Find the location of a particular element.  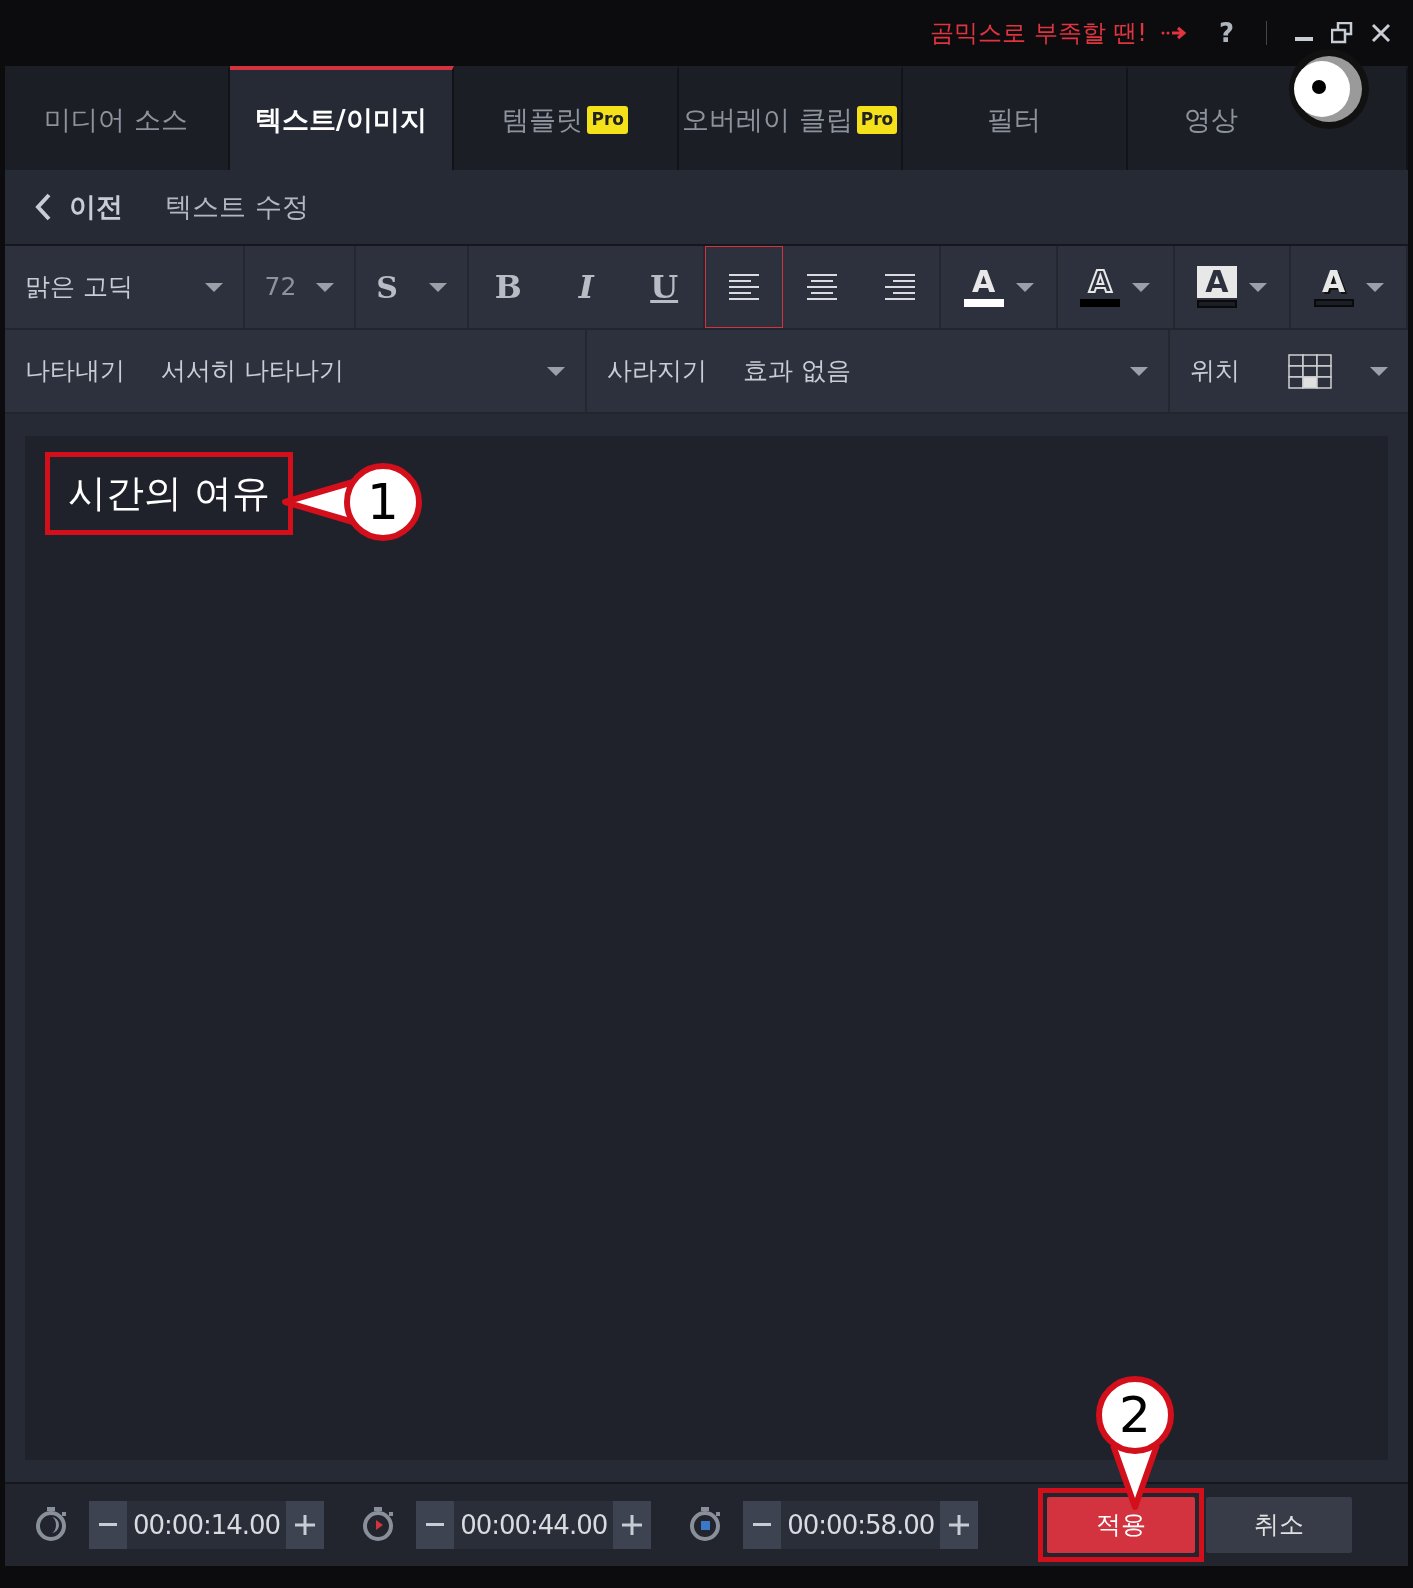

restore-icon is located at coordinates (1342, 33).